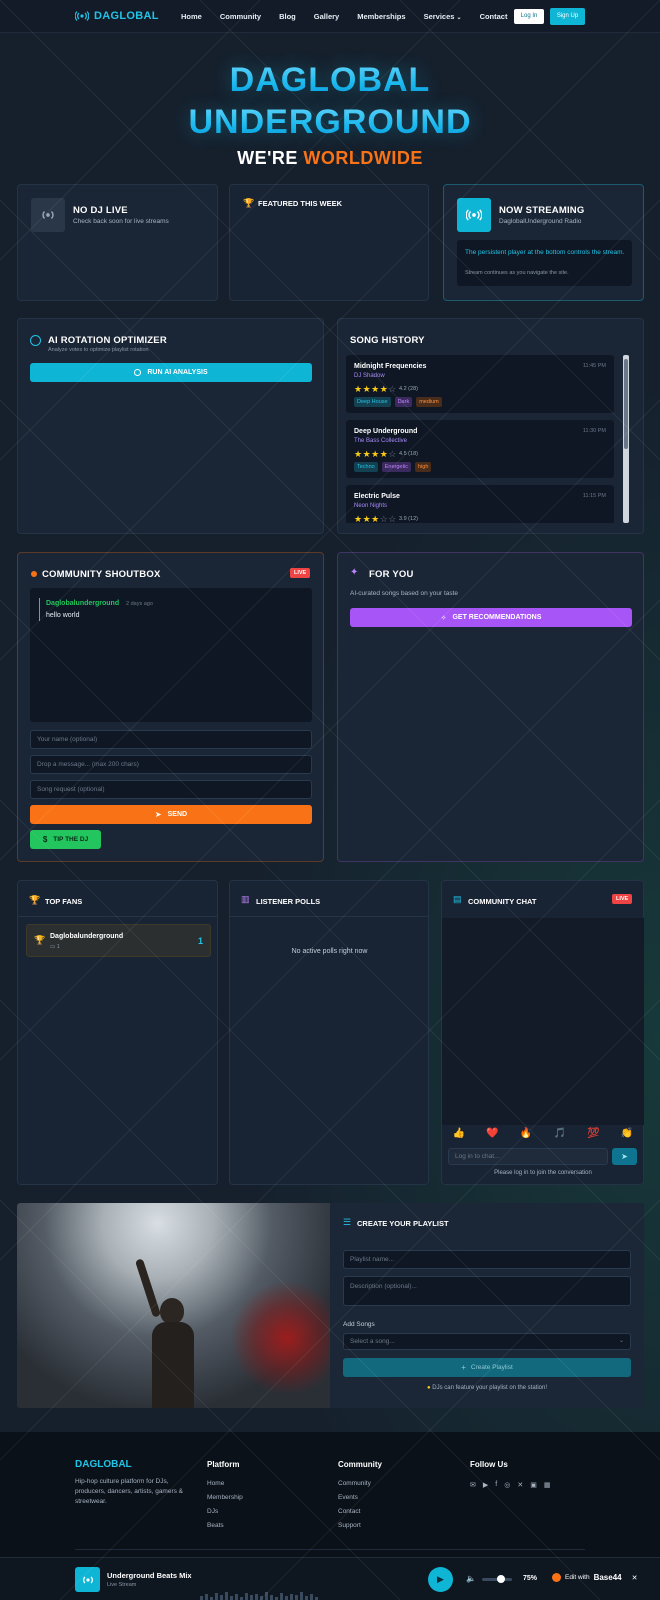  What do you see at coordinates (543, 1021) in the screenshot?
I see `chat-messages` at bounding box center [543, 1021].